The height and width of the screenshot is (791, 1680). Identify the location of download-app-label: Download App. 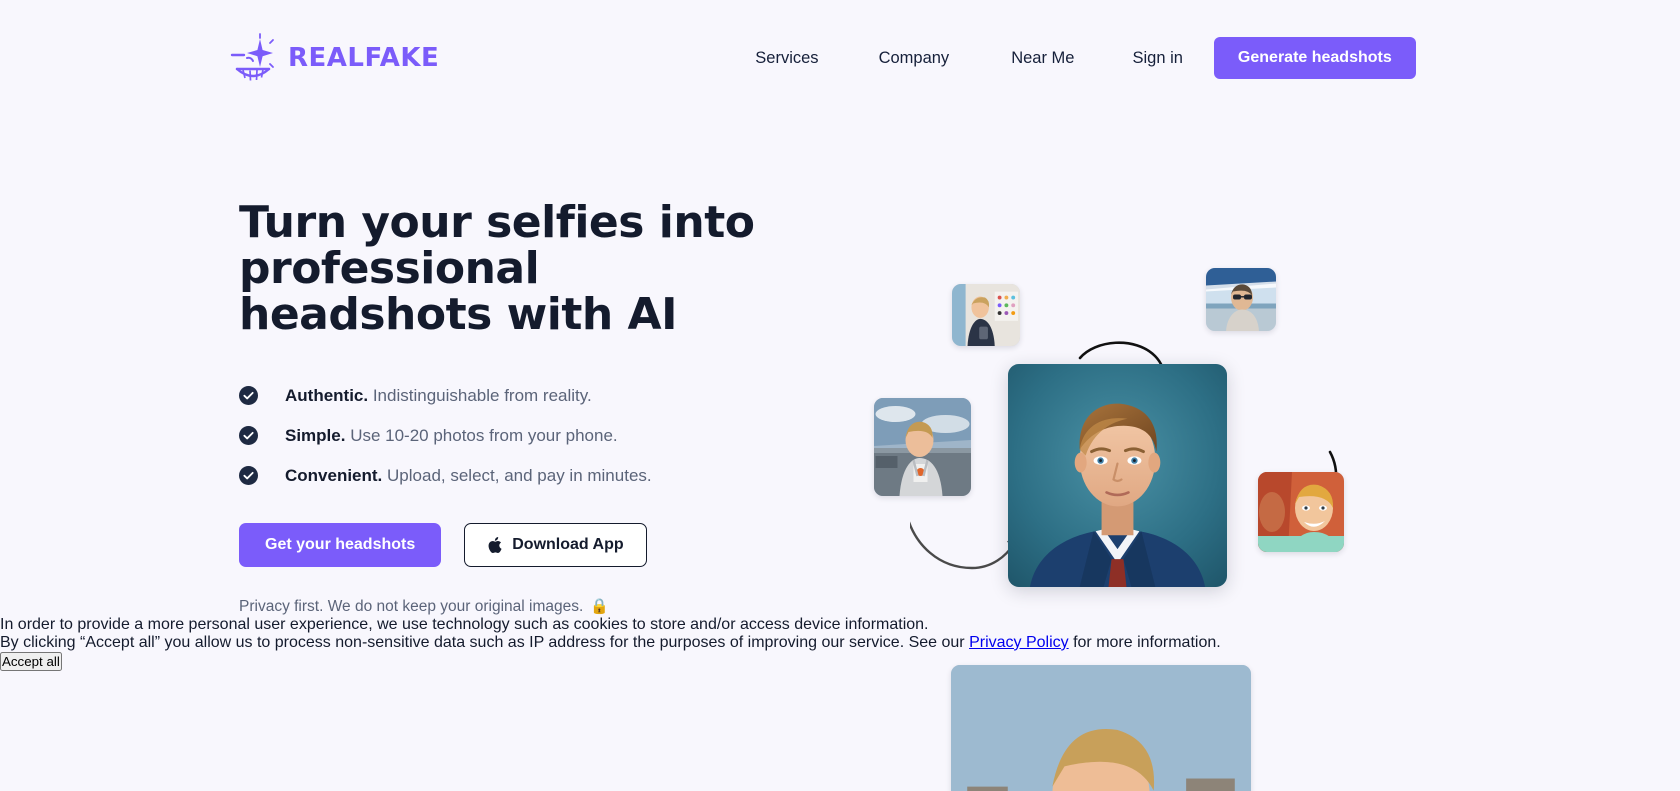
(568, 544).